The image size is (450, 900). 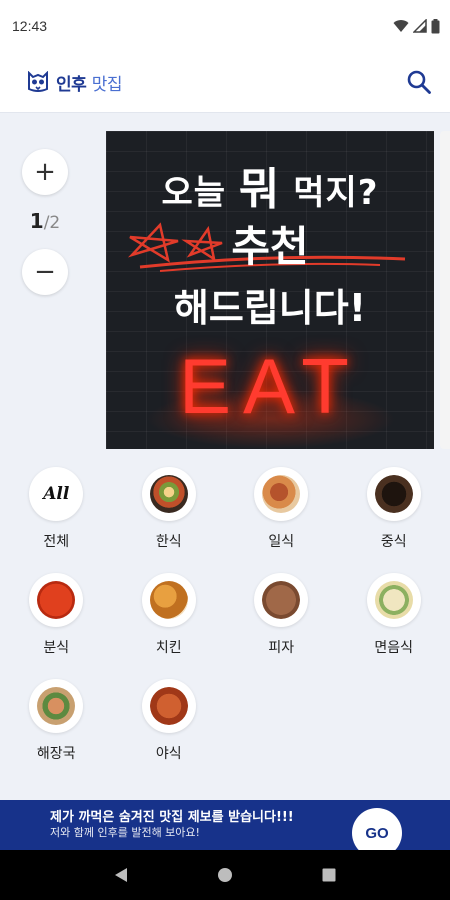 I want to click on page-indicator: 1/2, so click(x=45, y=222).